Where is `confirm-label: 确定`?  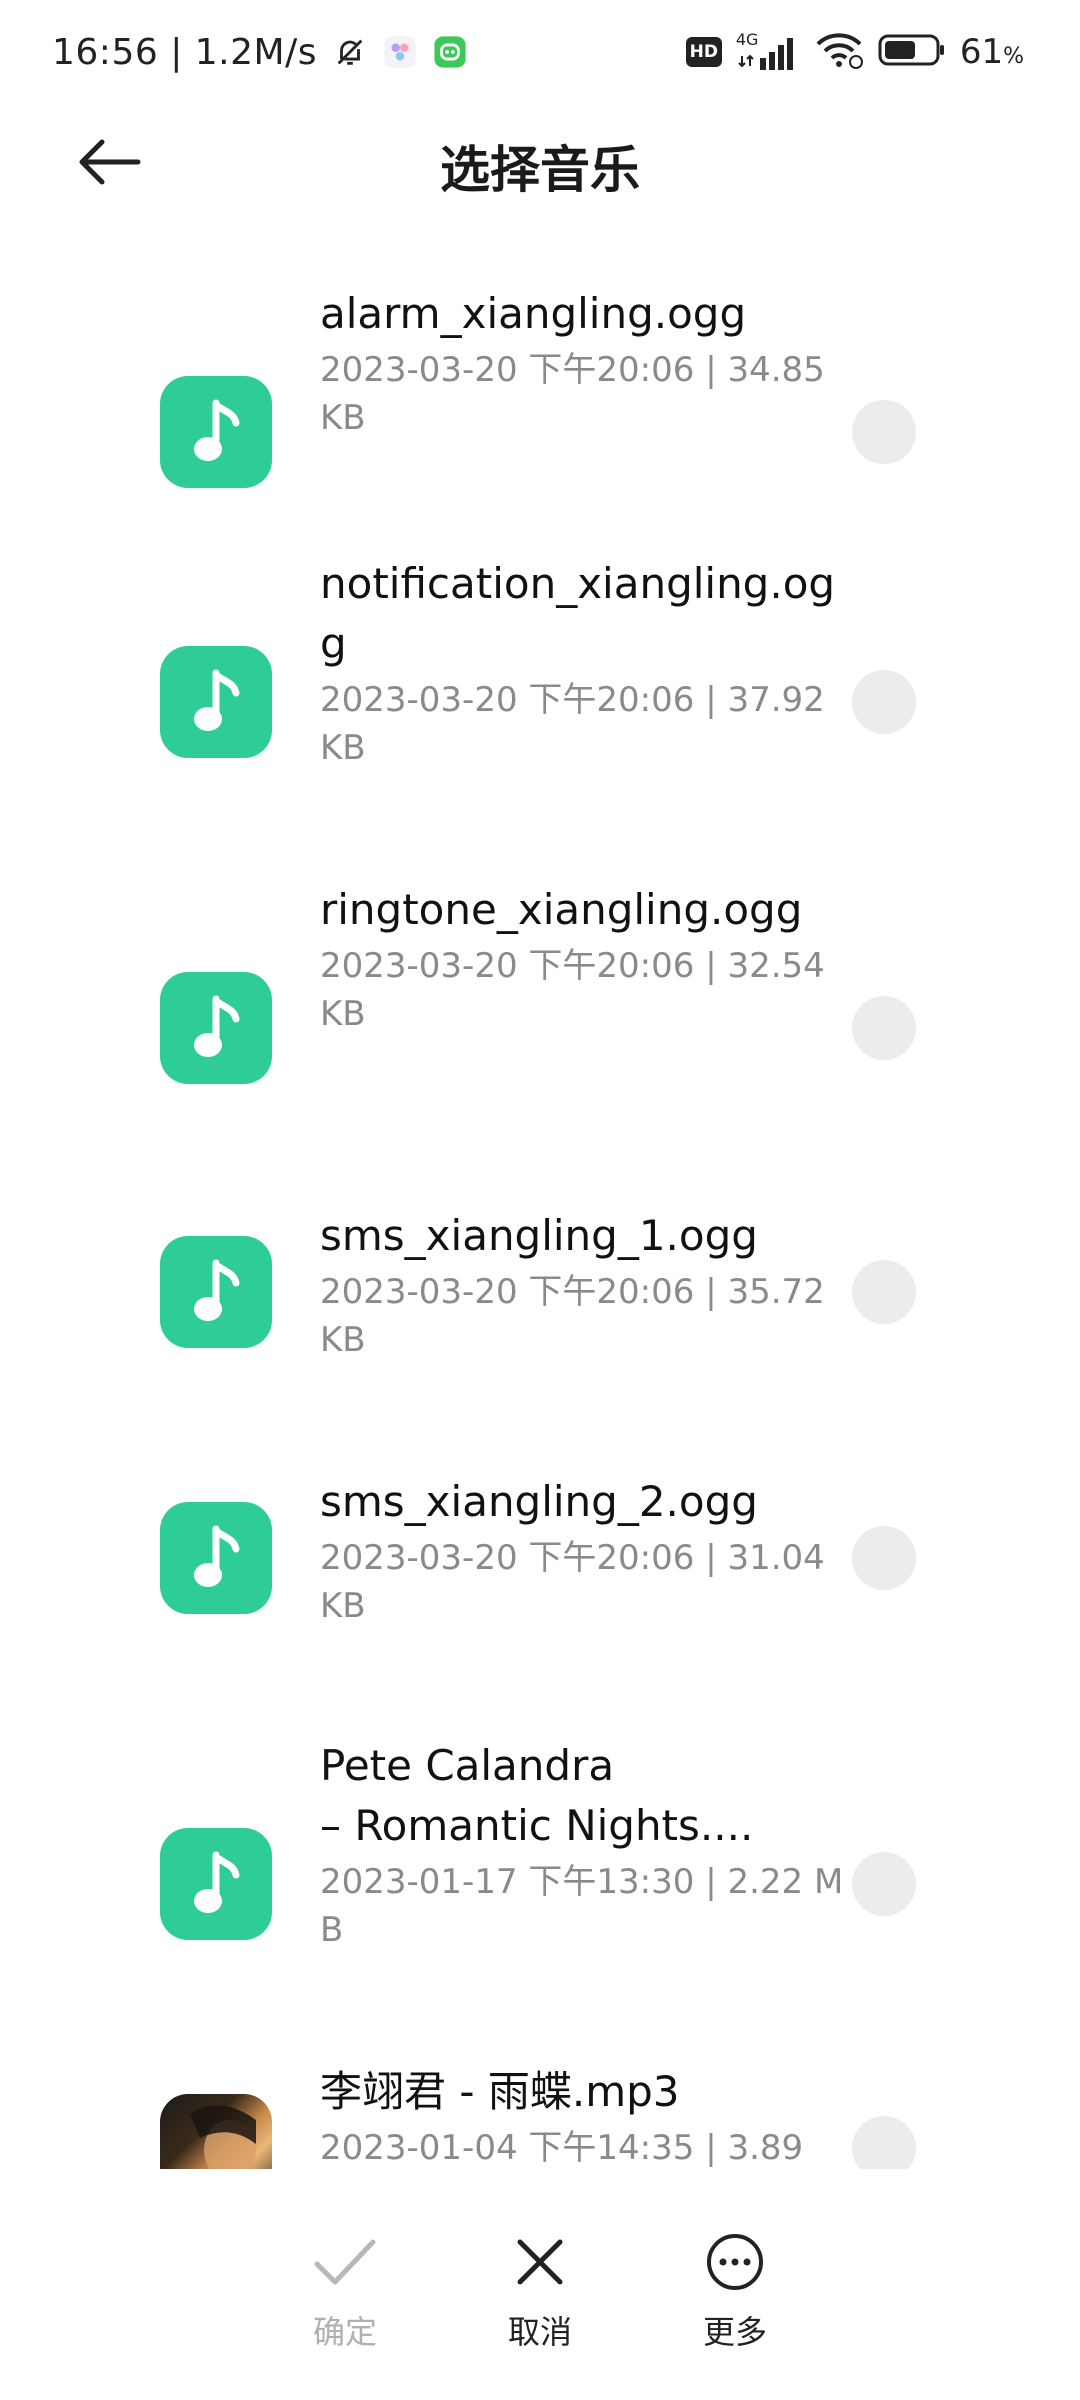
confirm-label: 确定 is located at coordinates (344, 2332).